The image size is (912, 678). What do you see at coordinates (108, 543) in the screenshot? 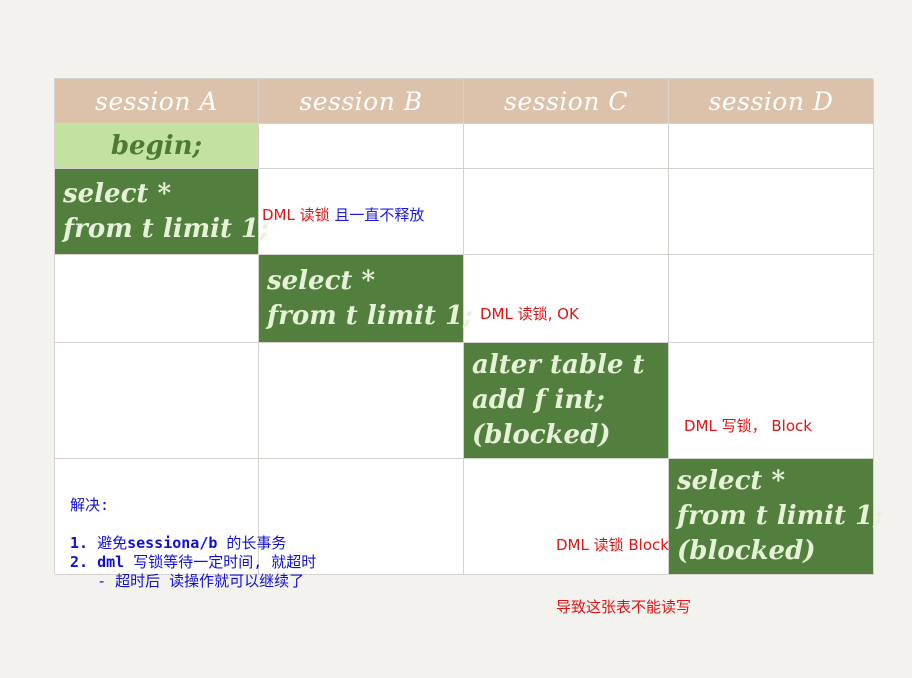
I see `solution-item1-pre: 避免` at bounding box center [108, 543].